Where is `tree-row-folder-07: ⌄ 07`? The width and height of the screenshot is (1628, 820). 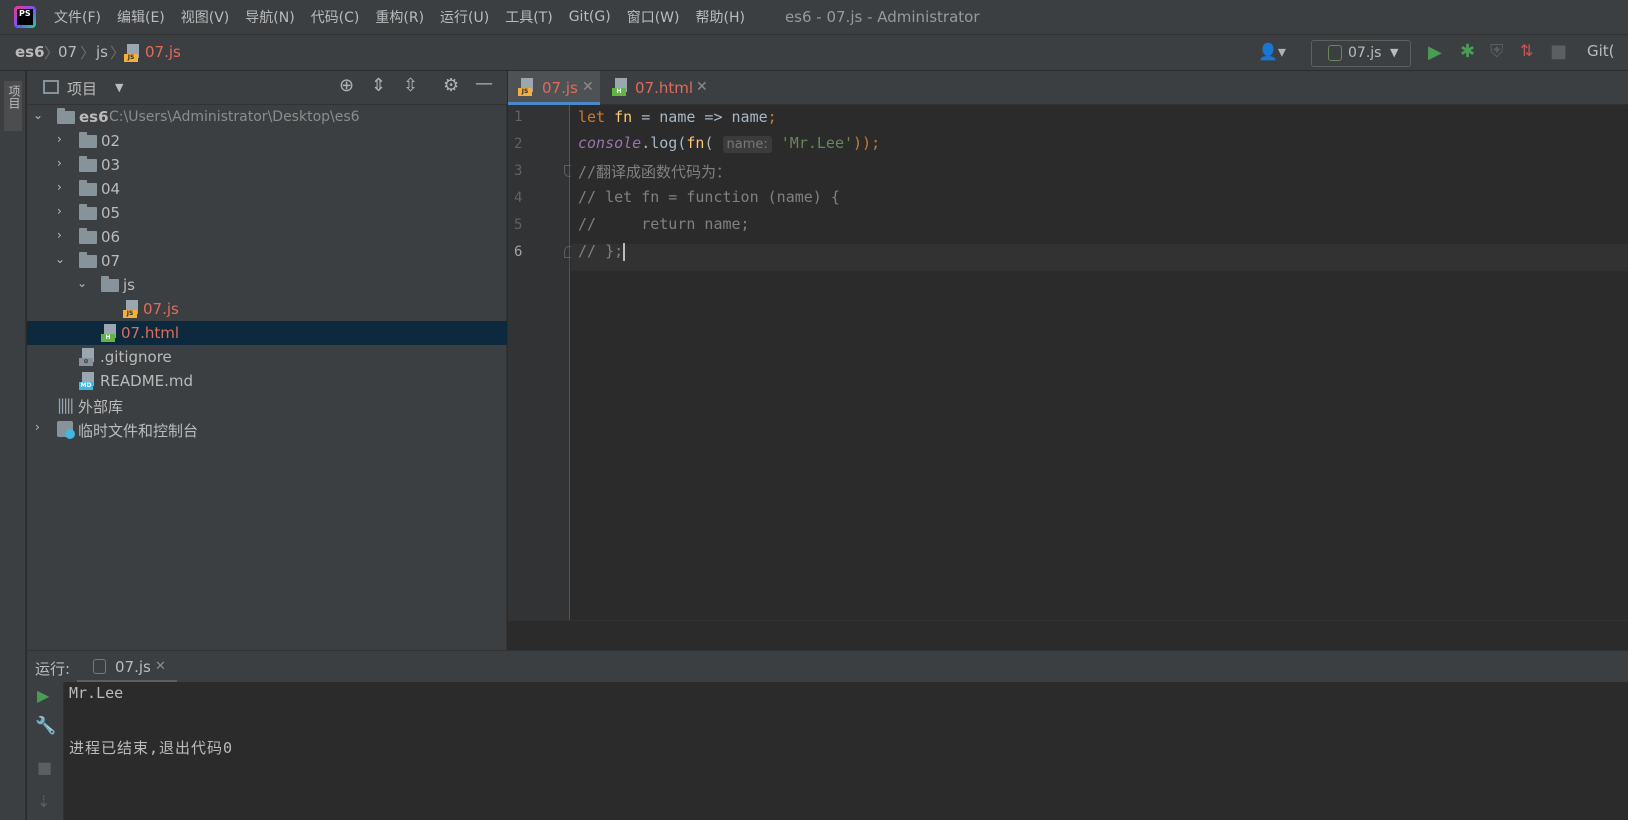
tree-row-folder-07: ⌄ 07 is located at coordinates (267, 261).